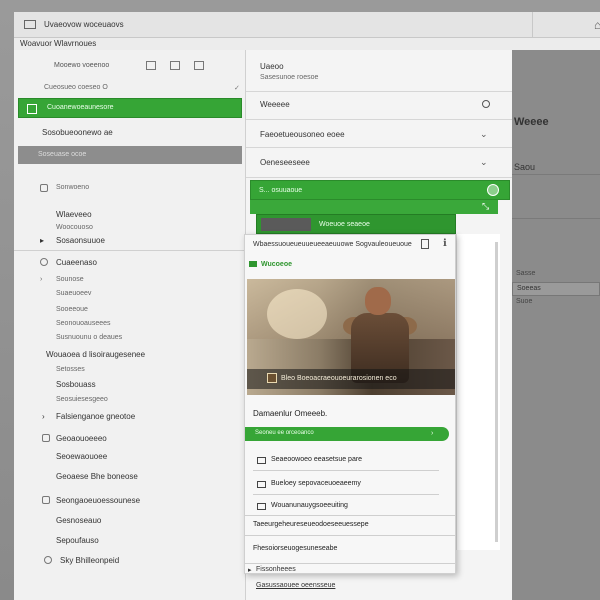 Image resolution: width=600 pixels, height=600 pixels. Describe the element at coordinates (286, 224) in the screenshot. I see `thumbnail` at that location.